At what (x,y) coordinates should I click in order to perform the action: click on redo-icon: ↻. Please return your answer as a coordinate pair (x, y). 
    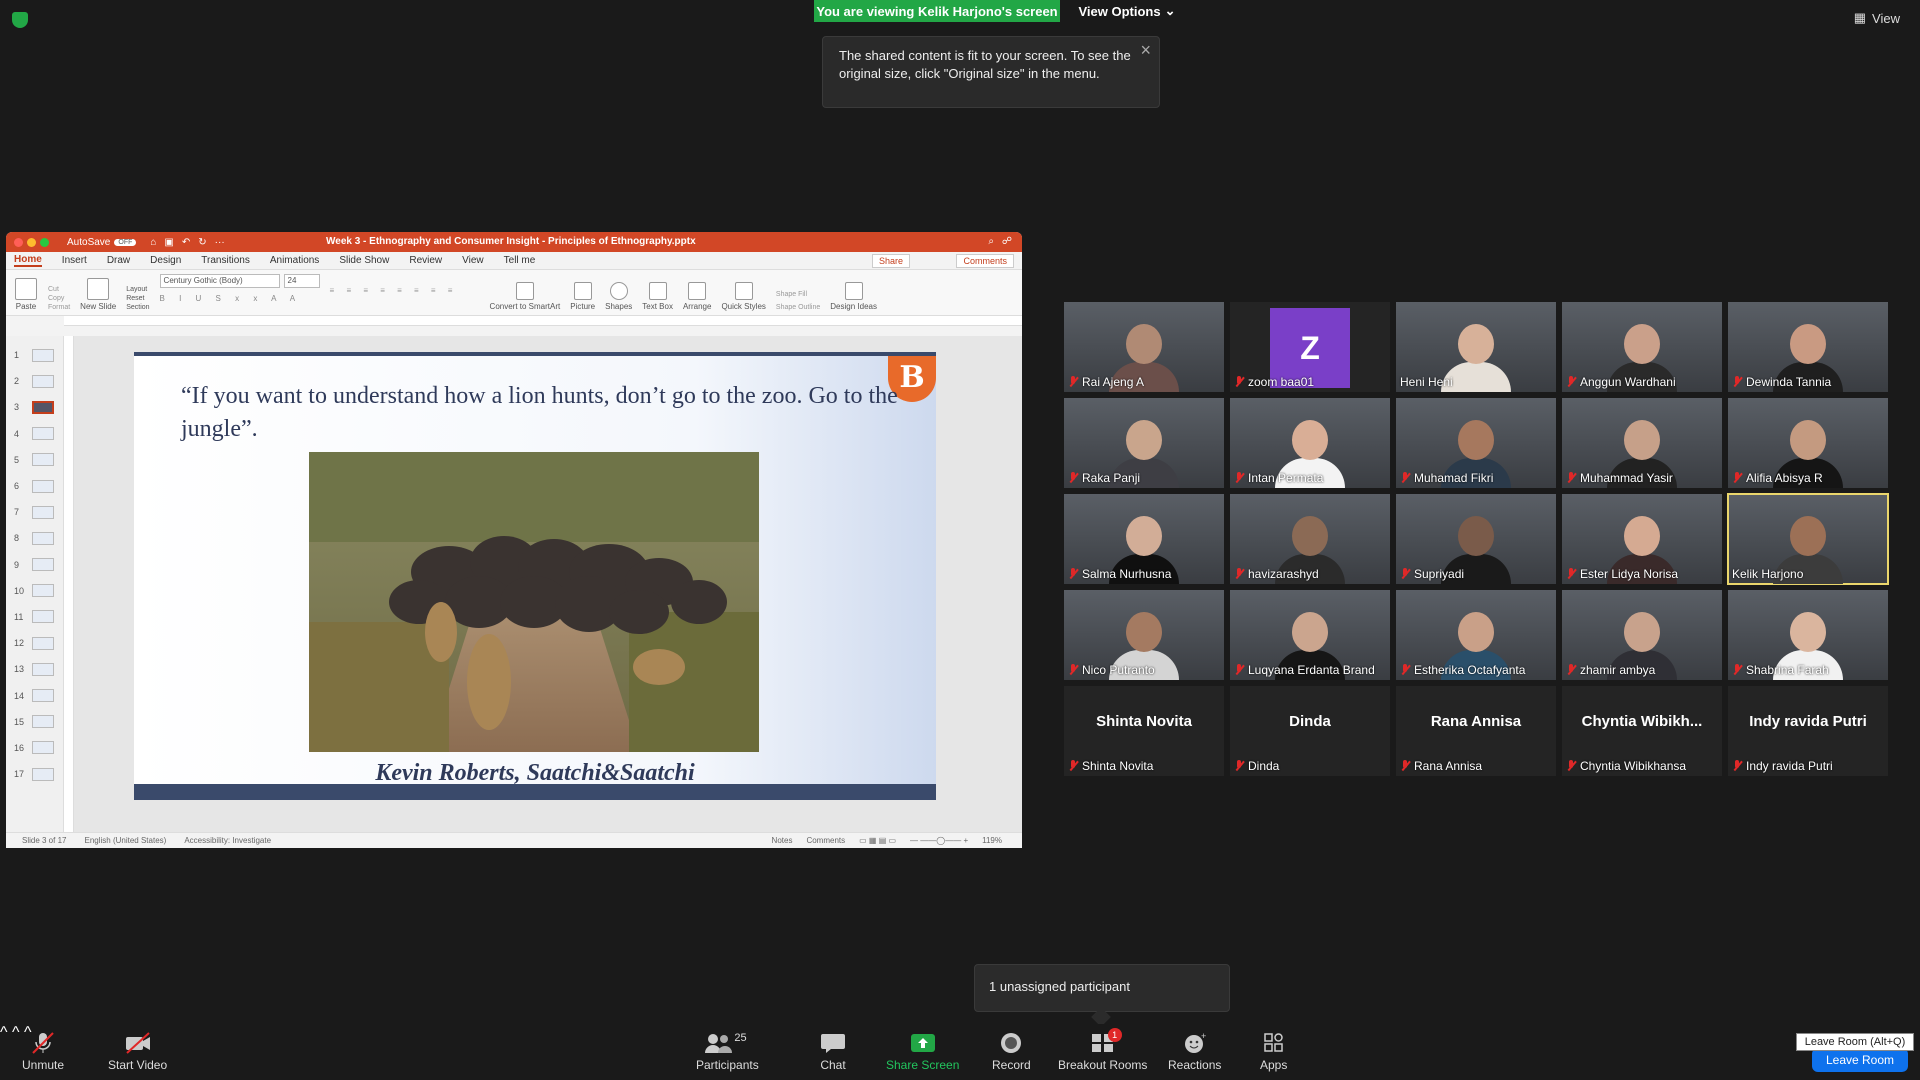
    Looking at the image, I should click on (202, 242).